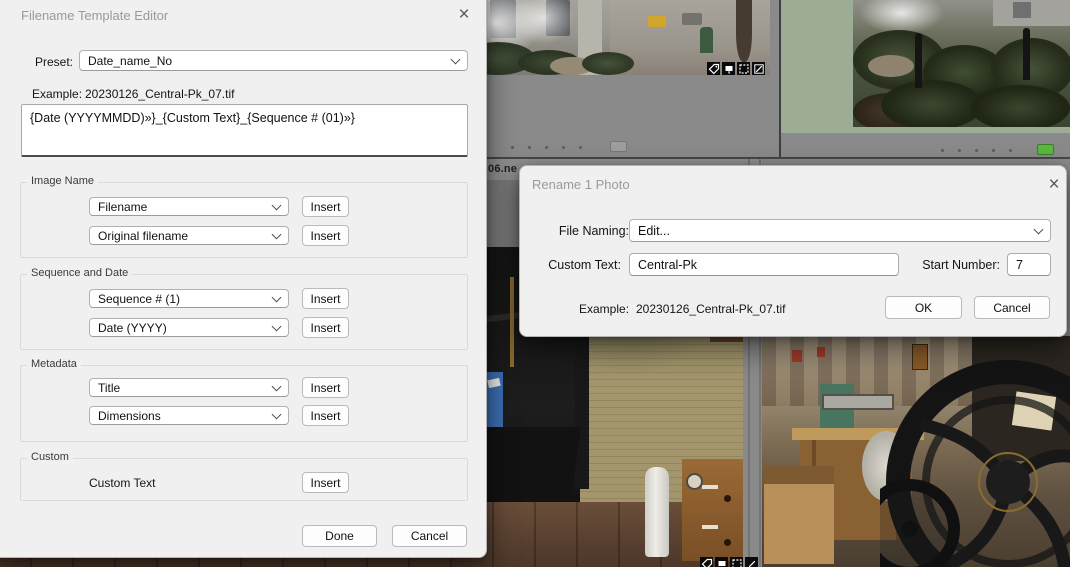  I want to click on group-image-name-label: Image Name, so click(62, 181).